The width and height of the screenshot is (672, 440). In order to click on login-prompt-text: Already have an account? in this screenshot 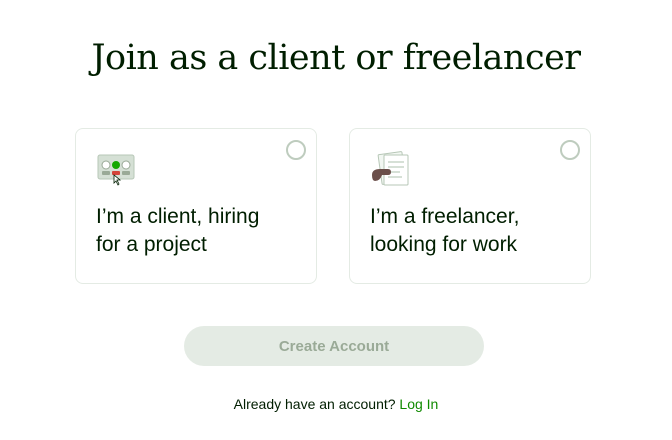, I will do `click(314, 404)`.